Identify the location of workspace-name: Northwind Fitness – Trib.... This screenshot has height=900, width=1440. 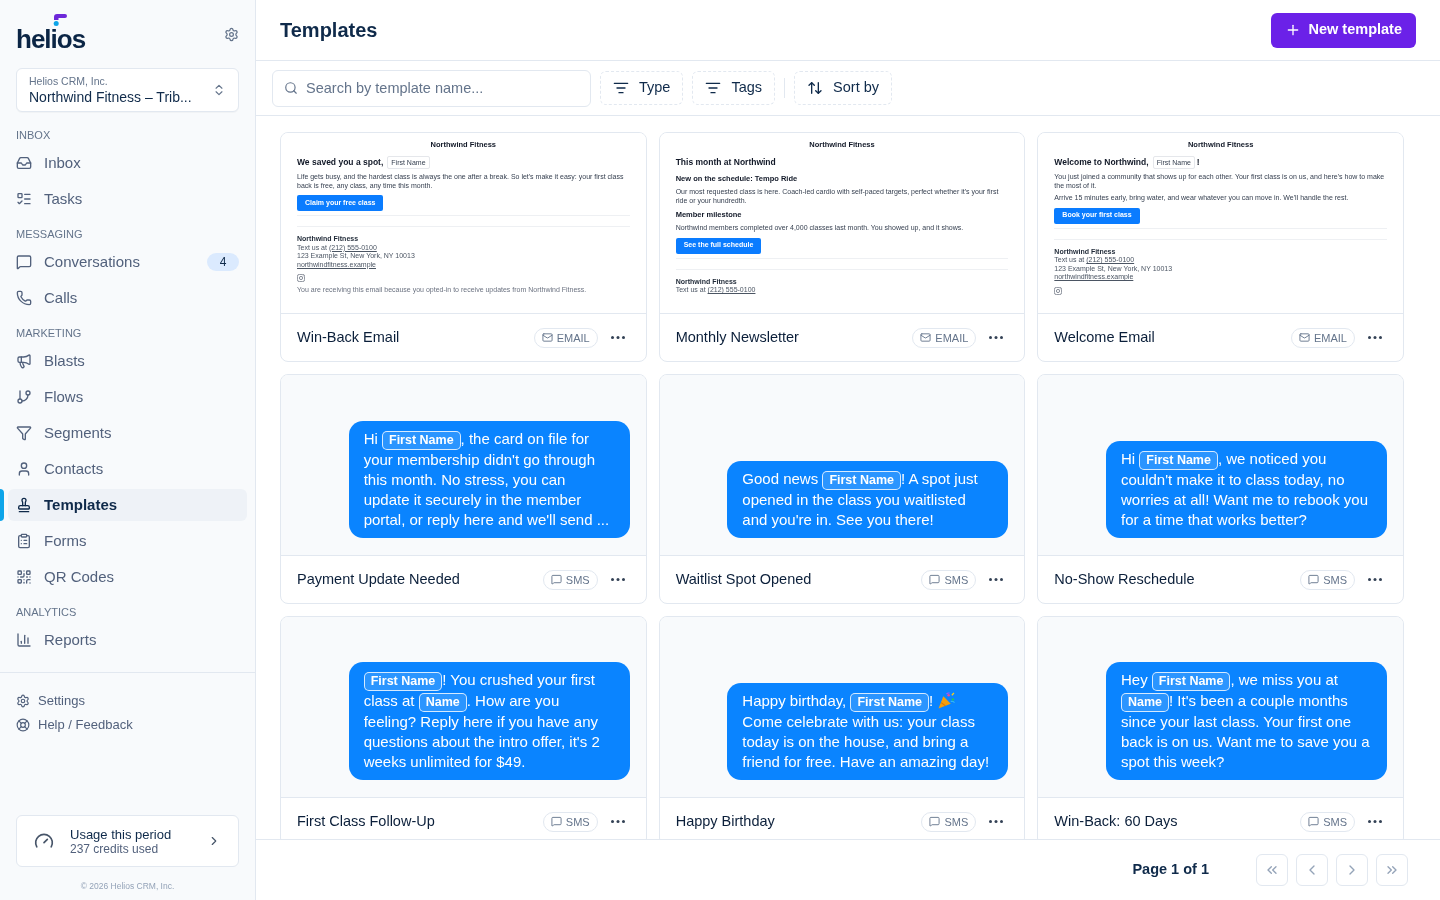
(111, 96).